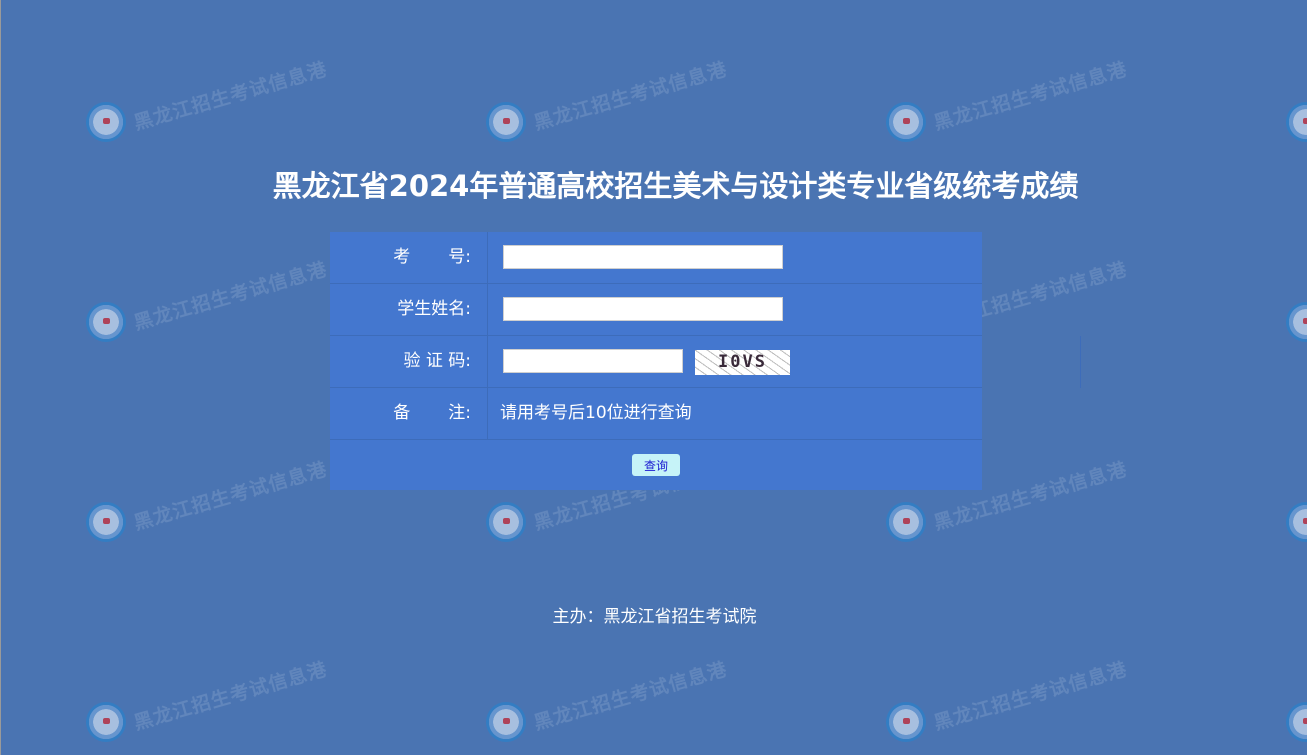 The height and width of the screenshot is (755, 1307). Describe the element at coordinates (596, 413) in the screenshot. I see `note-text: 请用考号后10位进行查询` at that location.